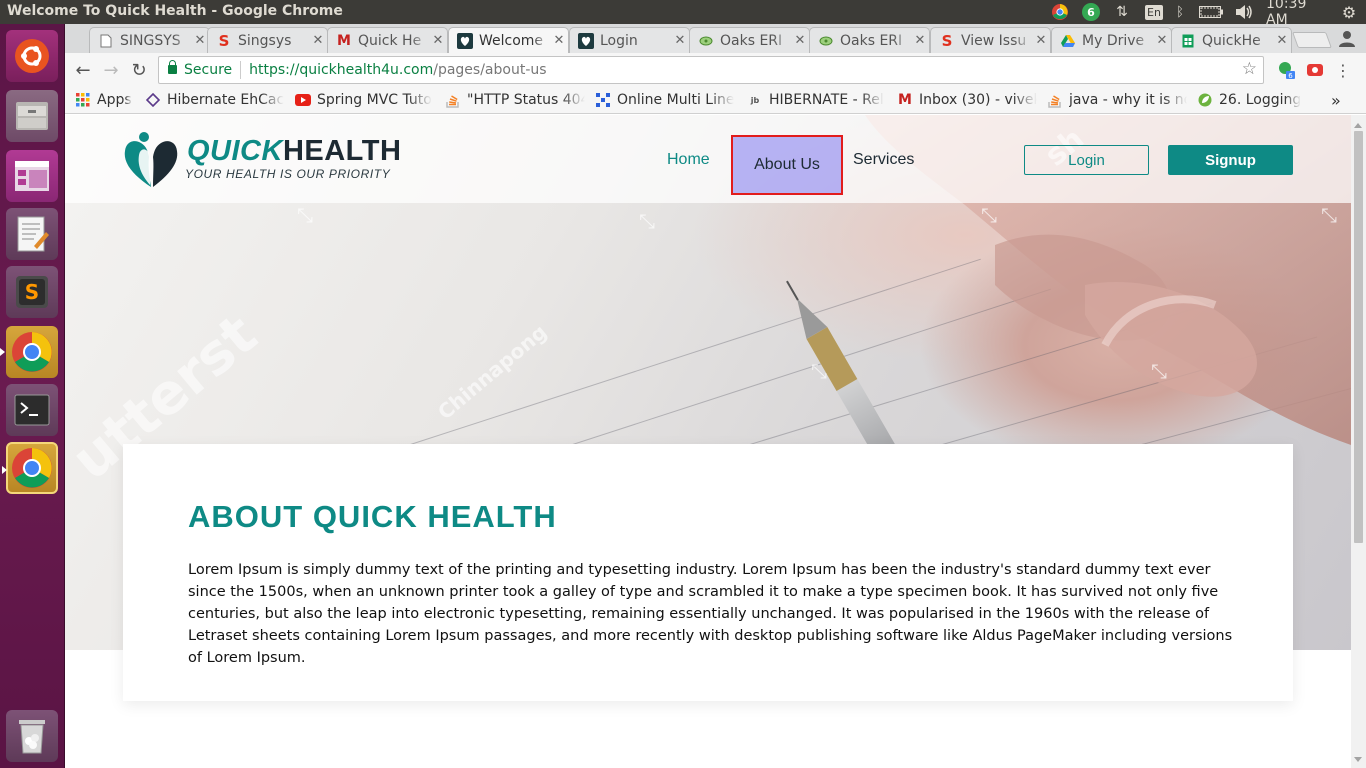 This screenshot has width=1366, height=768. I want to click on svg-text: 6, so click(1290, 76).